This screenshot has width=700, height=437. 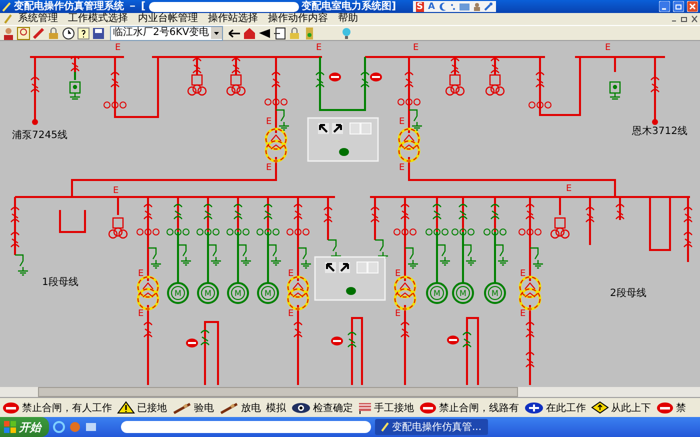 I want to click on legend-button: 放电, so click(x=240, y=407).